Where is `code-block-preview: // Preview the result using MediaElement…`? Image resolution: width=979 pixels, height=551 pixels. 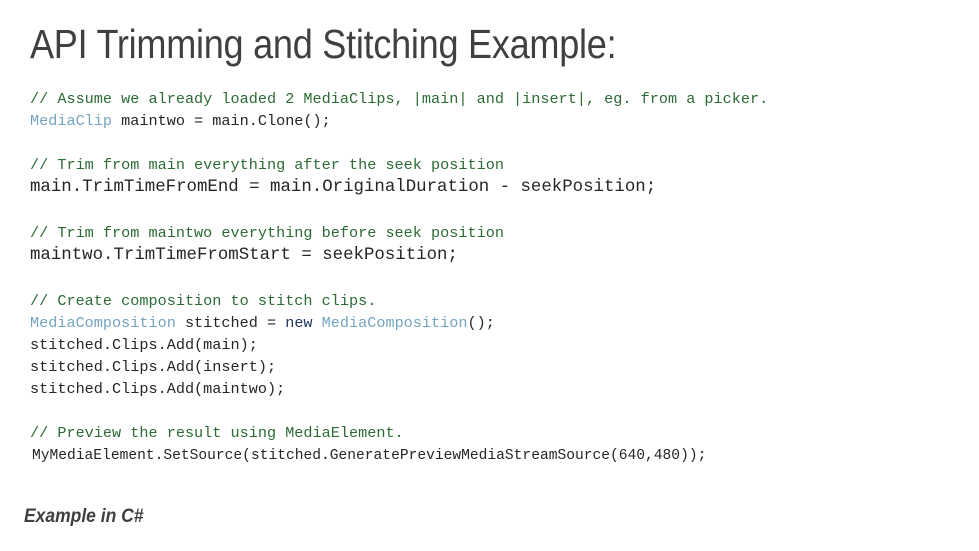
code-block-preview: // Preview the result using MediaElement… is located at coordinates (504, 445).